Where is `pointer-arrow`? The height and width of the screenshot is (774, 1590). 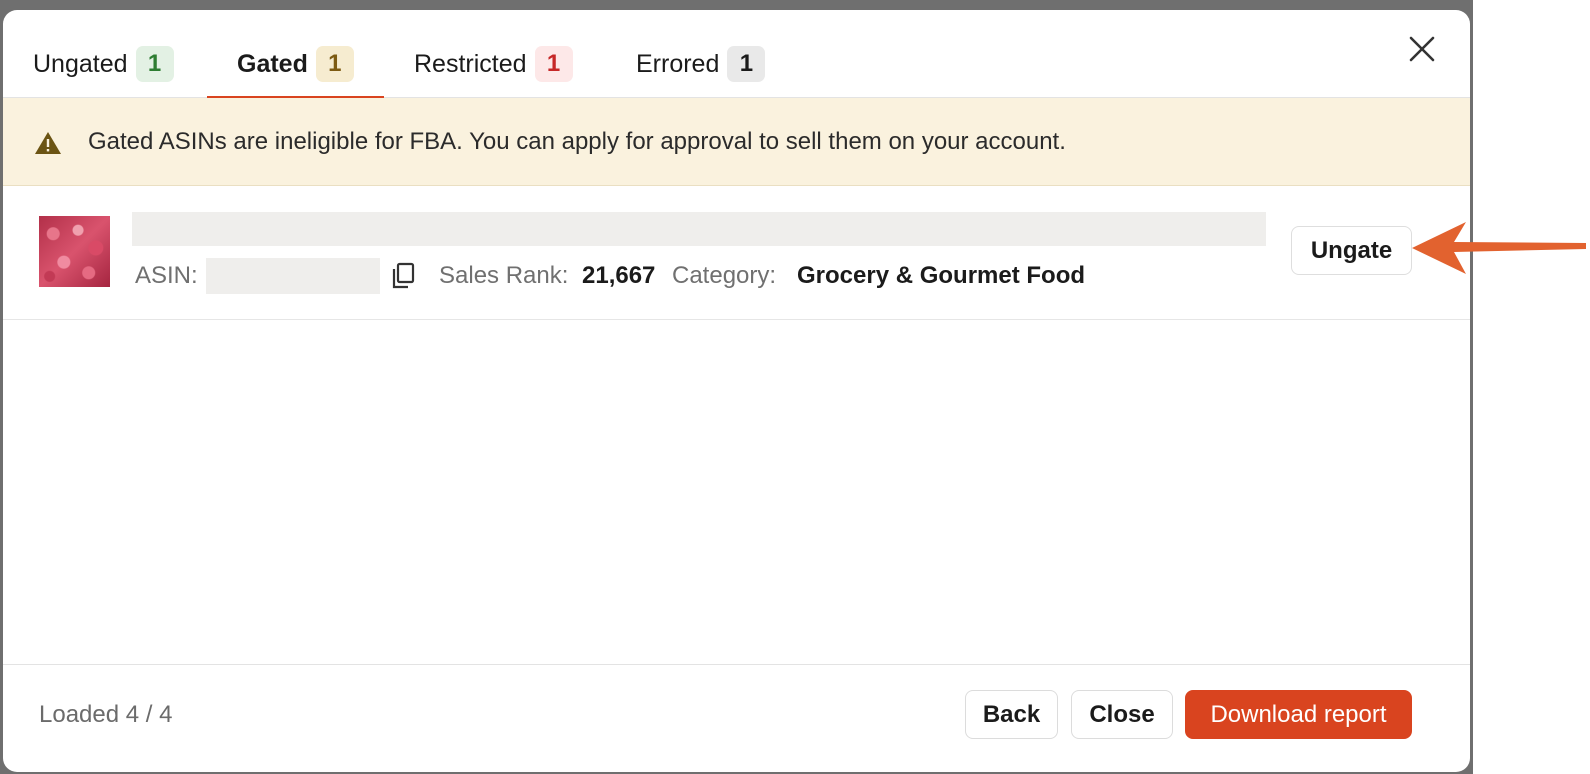 pointer-arrow is located at coordinates (1499, 248).